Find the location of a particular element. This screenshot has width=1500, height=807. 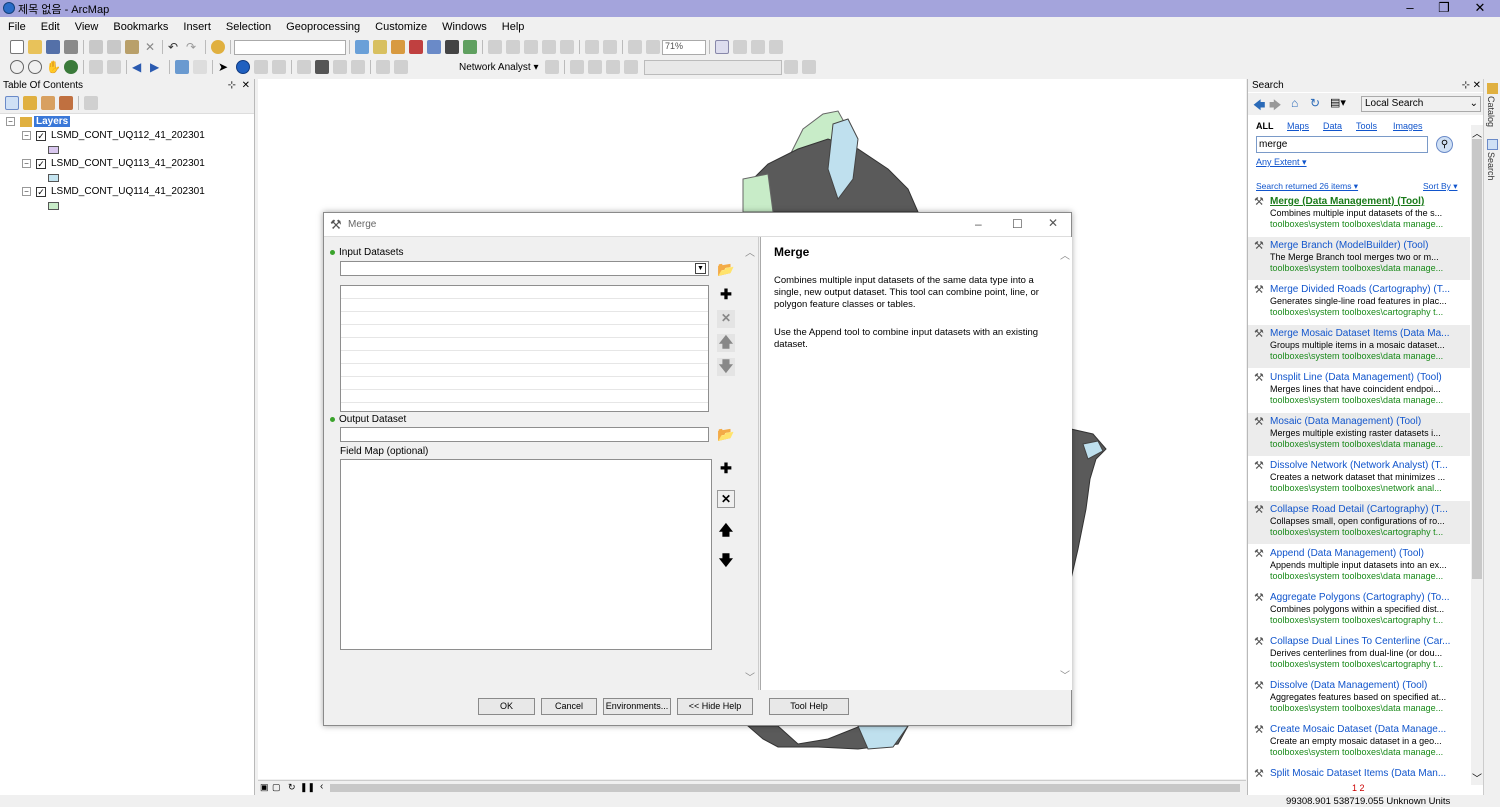

list-by-selection-icon is located at coordinates (66, 102).